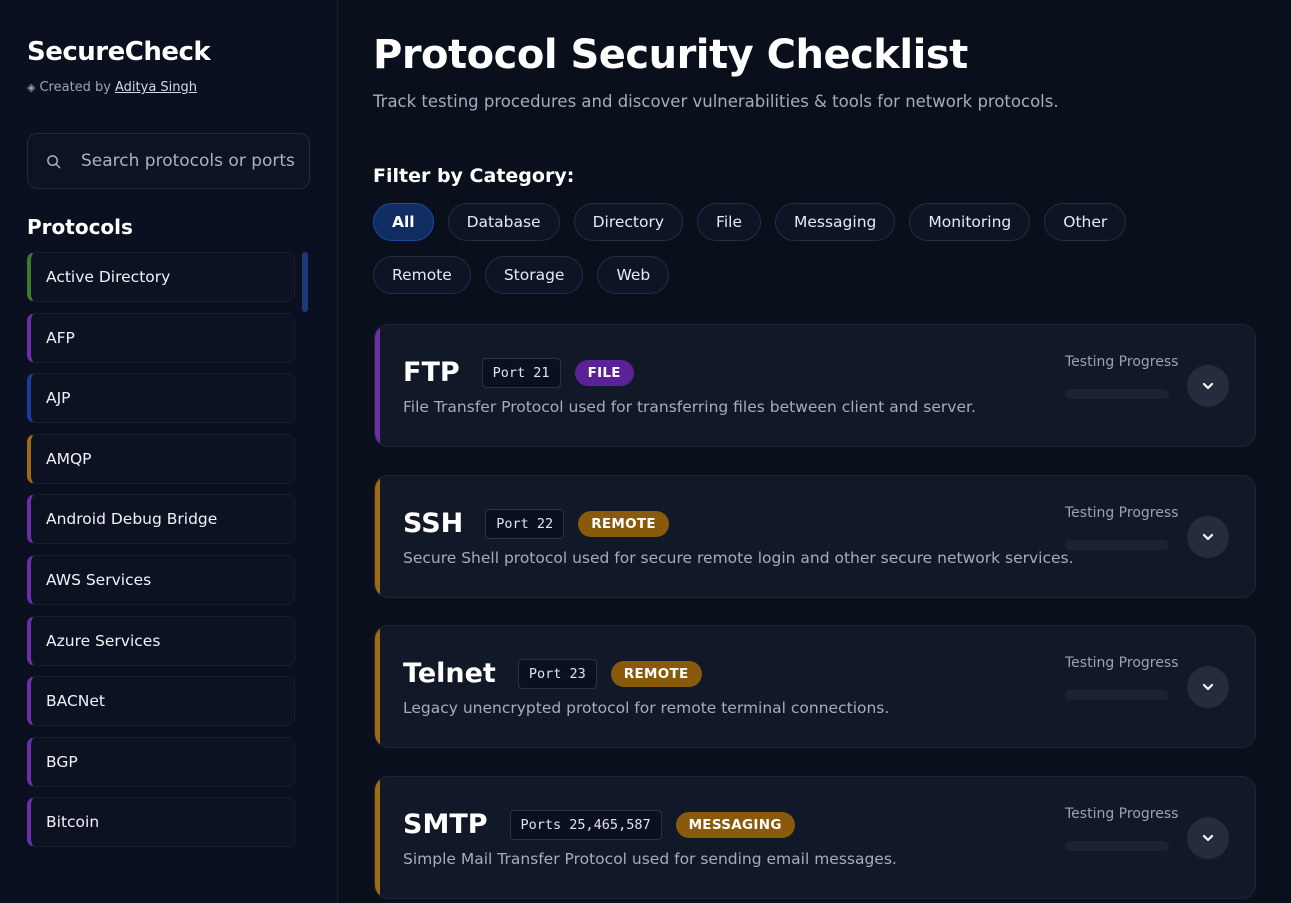 The image size is (1291, 903). Describe the element at coordinates (191, 161) in the screenshot. I see `search-input` at that location.